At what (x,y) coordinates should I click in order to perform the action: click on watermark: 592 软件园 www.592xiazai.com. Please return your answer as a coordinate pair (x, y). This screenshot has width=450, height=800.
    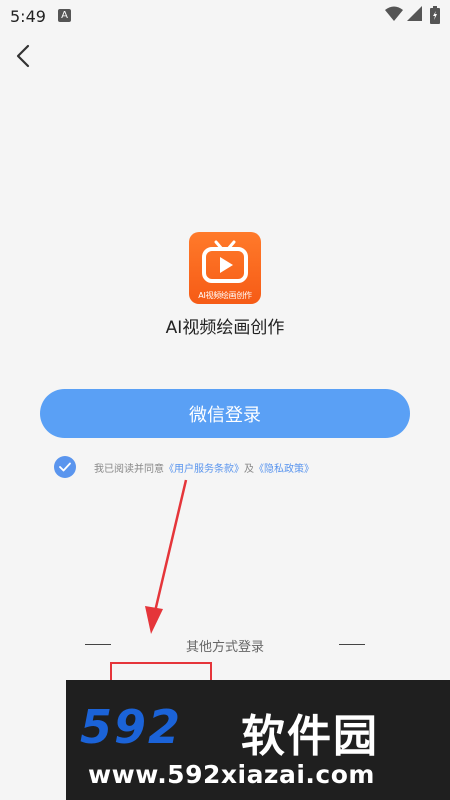
    Looking at the image, I should click on (258, 740).